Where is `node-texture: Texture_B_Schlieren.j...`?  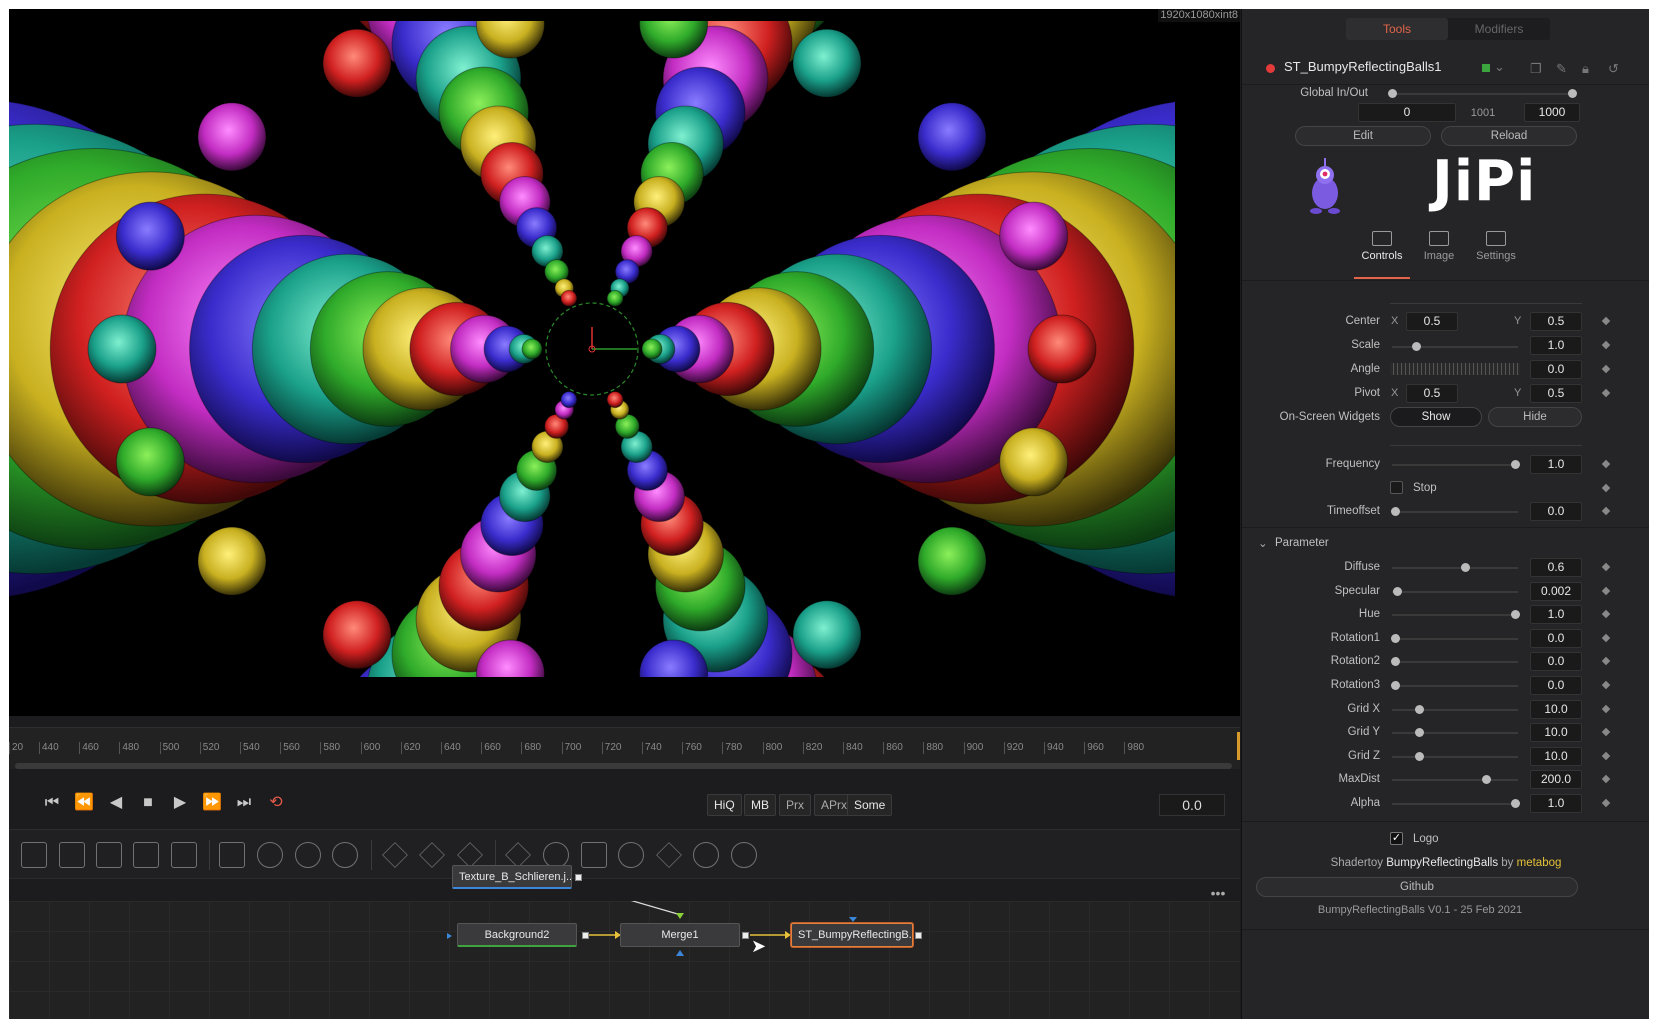
node-texture: Texture_B_Schlieren.j... is located at coordinates (512, 877).